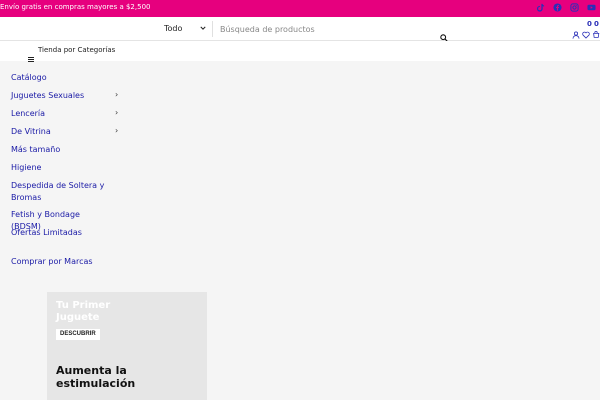 Image resolution: width=600 pixels, height=400 pixels. Describe the element at coordinates (61, 132) in the screenshot. I see `menu-item-vitrina: De Vitrina` at that location.